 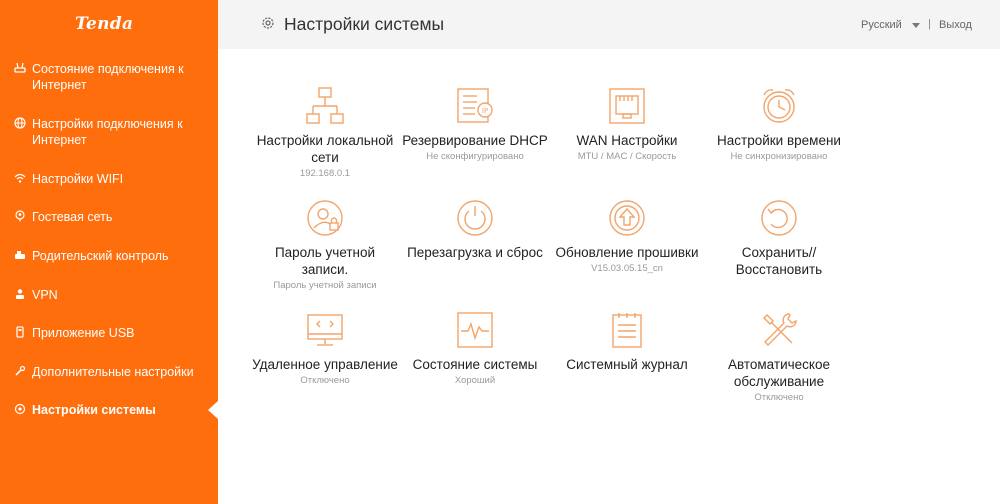 I want to click on tile-label: Системный журнал, so click(x=627, y=364).